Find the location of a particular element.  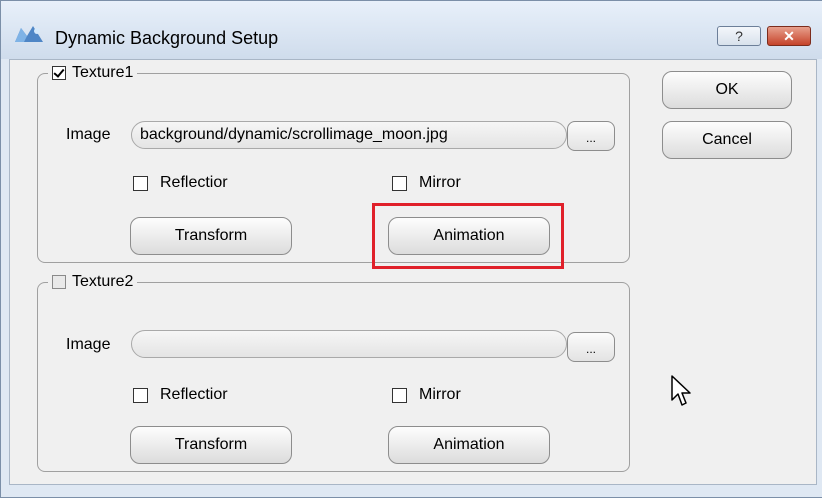

texture1-reflection-label: Reflectior is located at coordinates (194, 182).